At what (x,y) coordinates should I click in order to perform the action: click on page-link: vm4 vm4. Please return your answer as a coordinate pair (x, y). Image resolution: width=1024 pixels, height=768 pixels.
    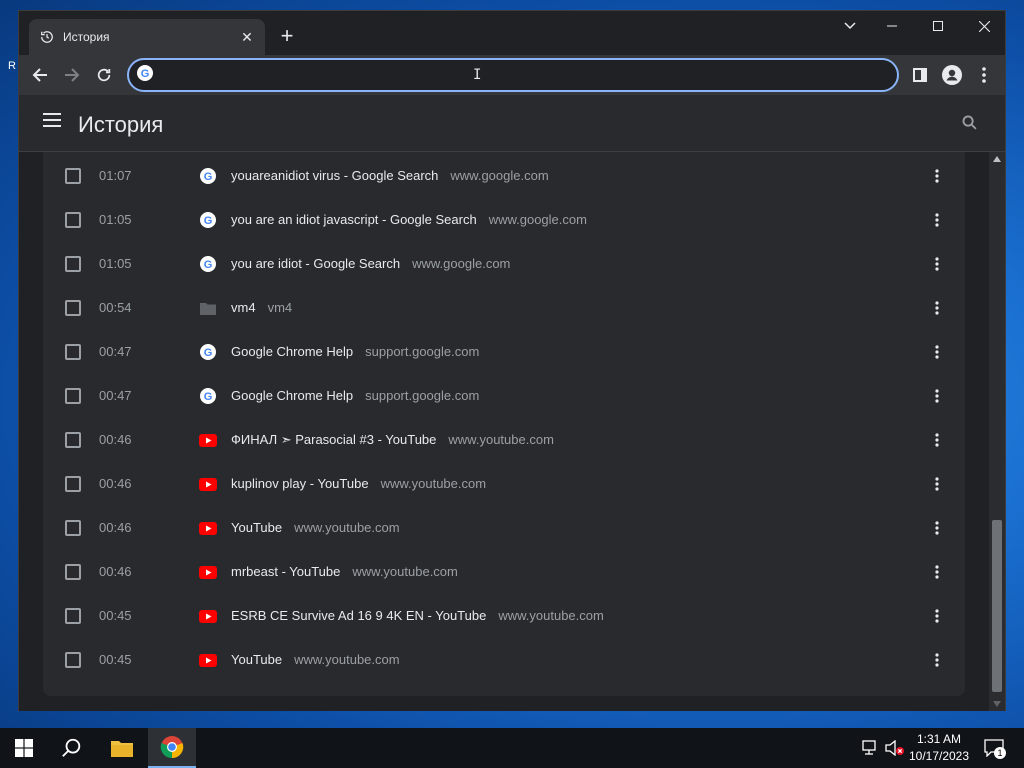
    Looking at the image, I should click on (261, 307).